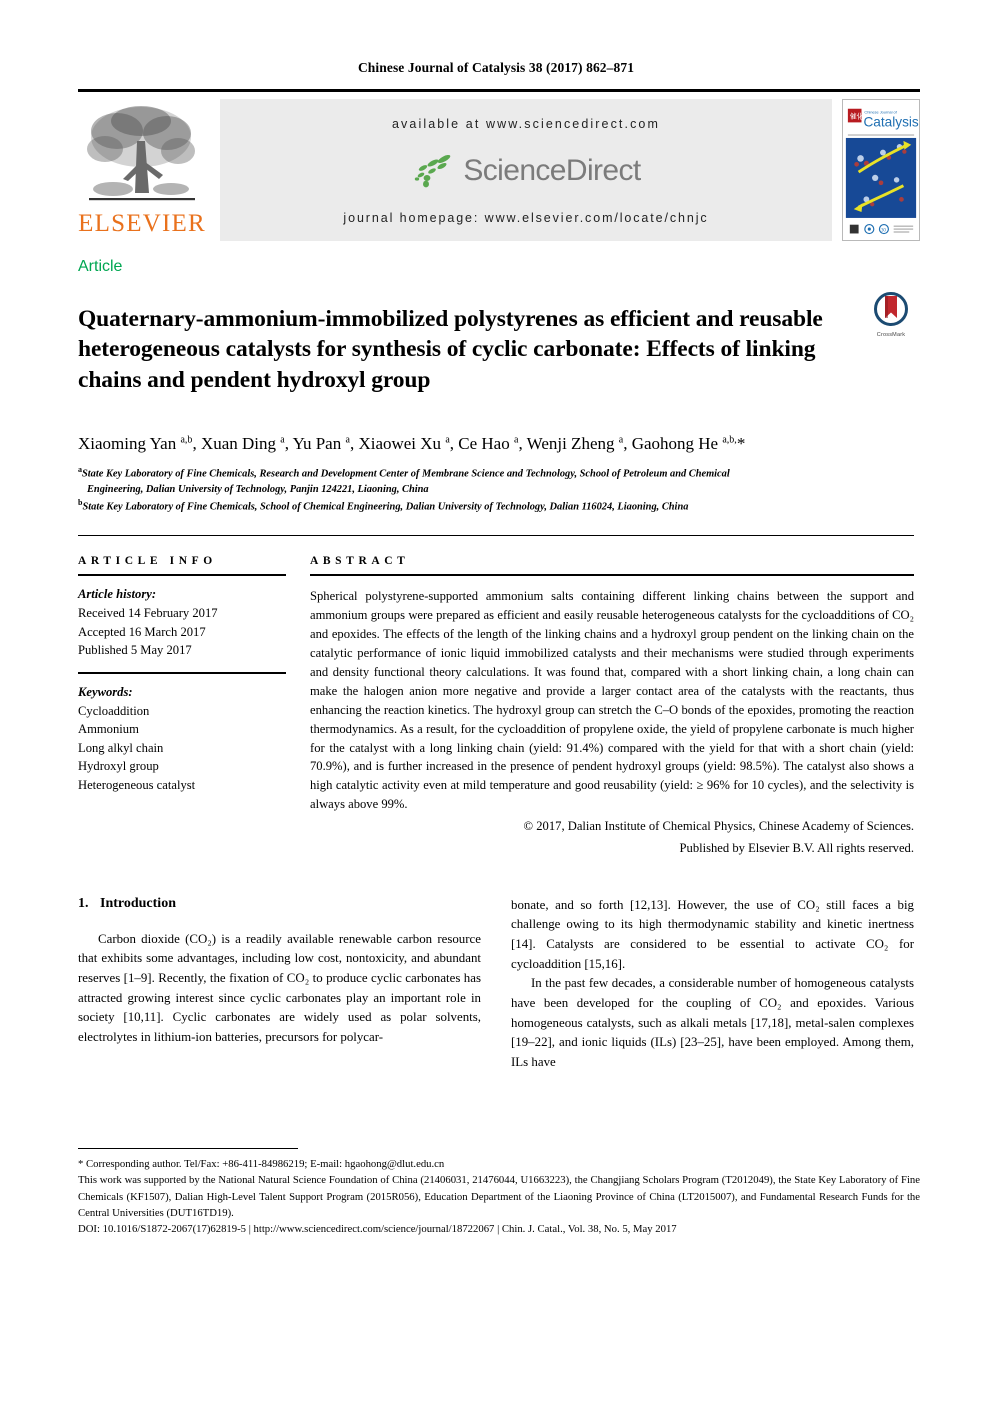 Image resolution: width=992 pixels, height=1403 pixels. What do you see at coordinates (148, 613) in the screenshot?
I see `history-received: Received 14 February 2017` at bounding box center [148, 613].